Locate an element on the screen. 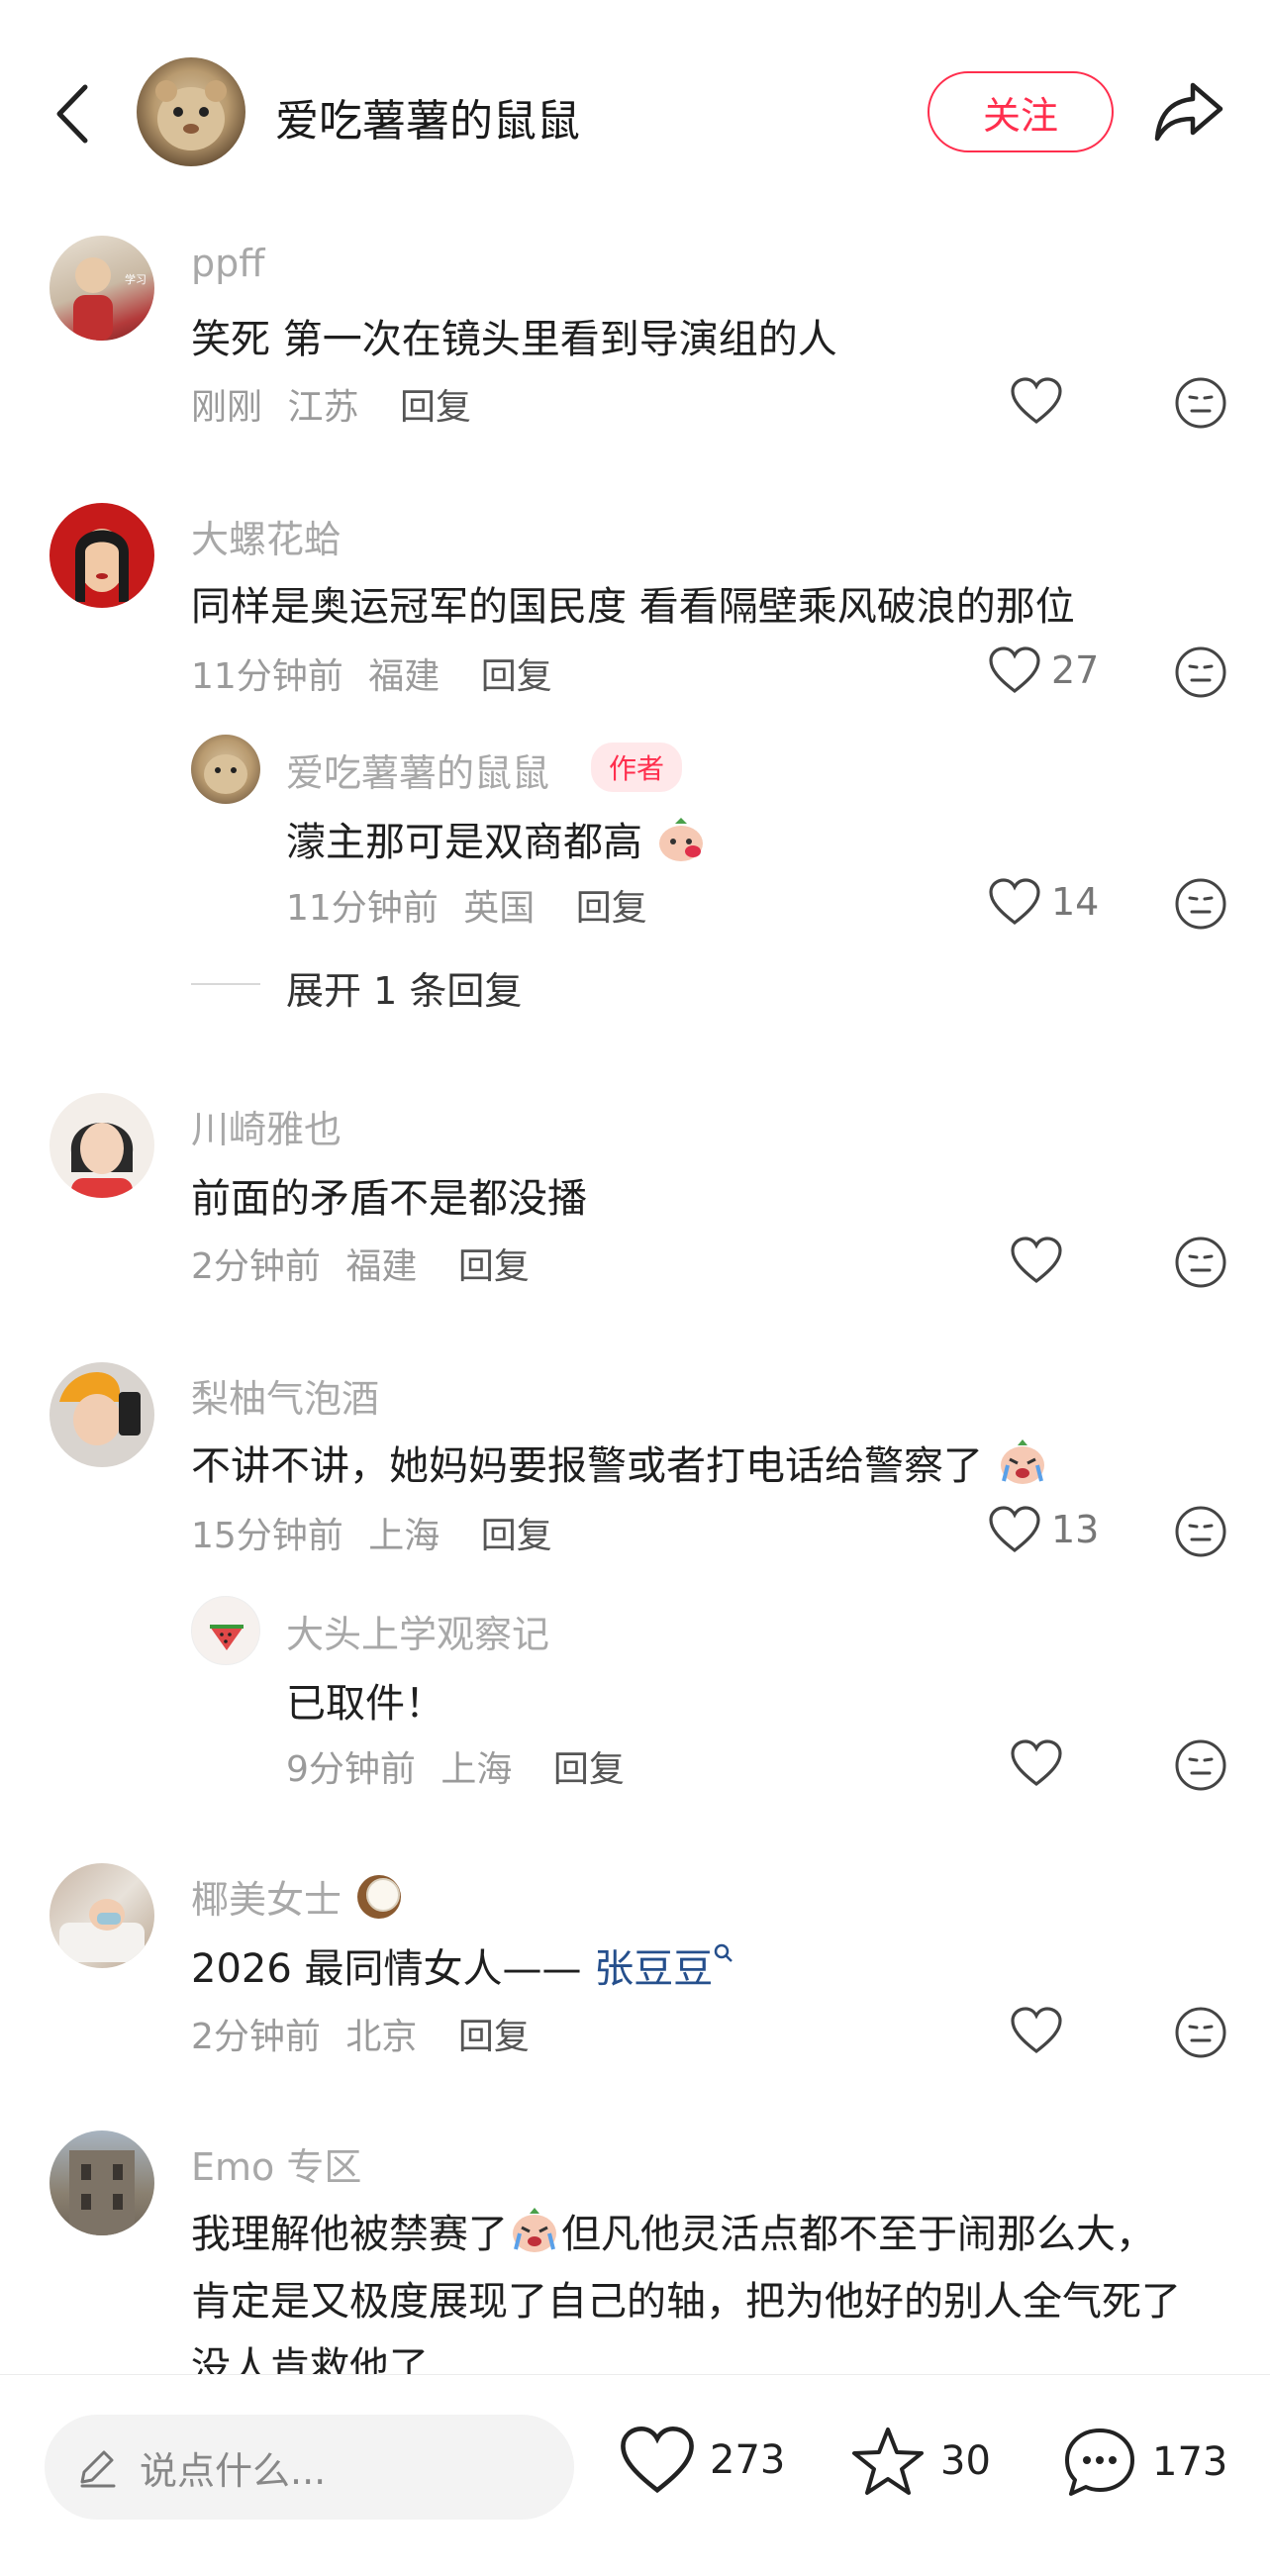 The height and width of the screenshot is (2576, 1270). comment-location: 北京 is located at coordinates (381, 2037).